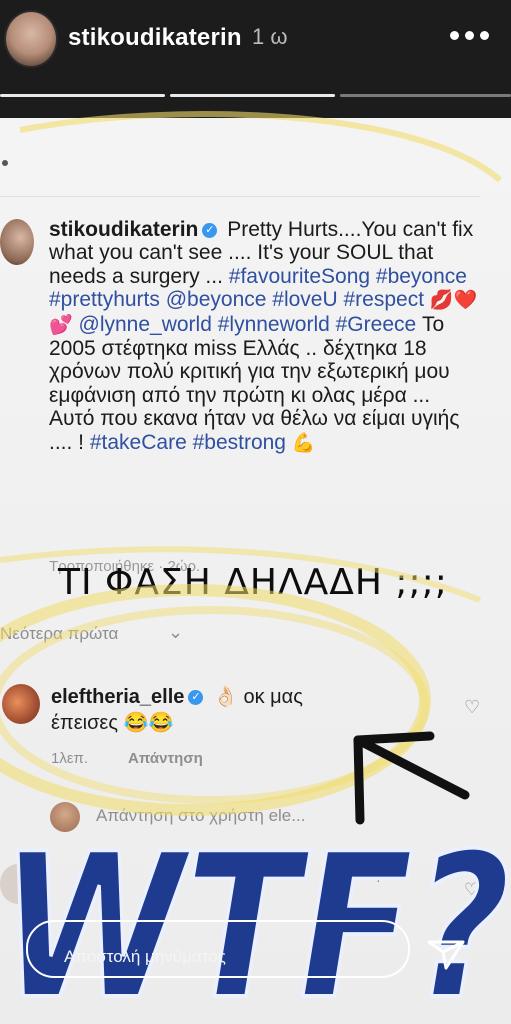  What do you see at coordinates (165, 758) in the screenshot?
I see `comment-reply-button: Απάντηση` at bounding box center [165, 758].